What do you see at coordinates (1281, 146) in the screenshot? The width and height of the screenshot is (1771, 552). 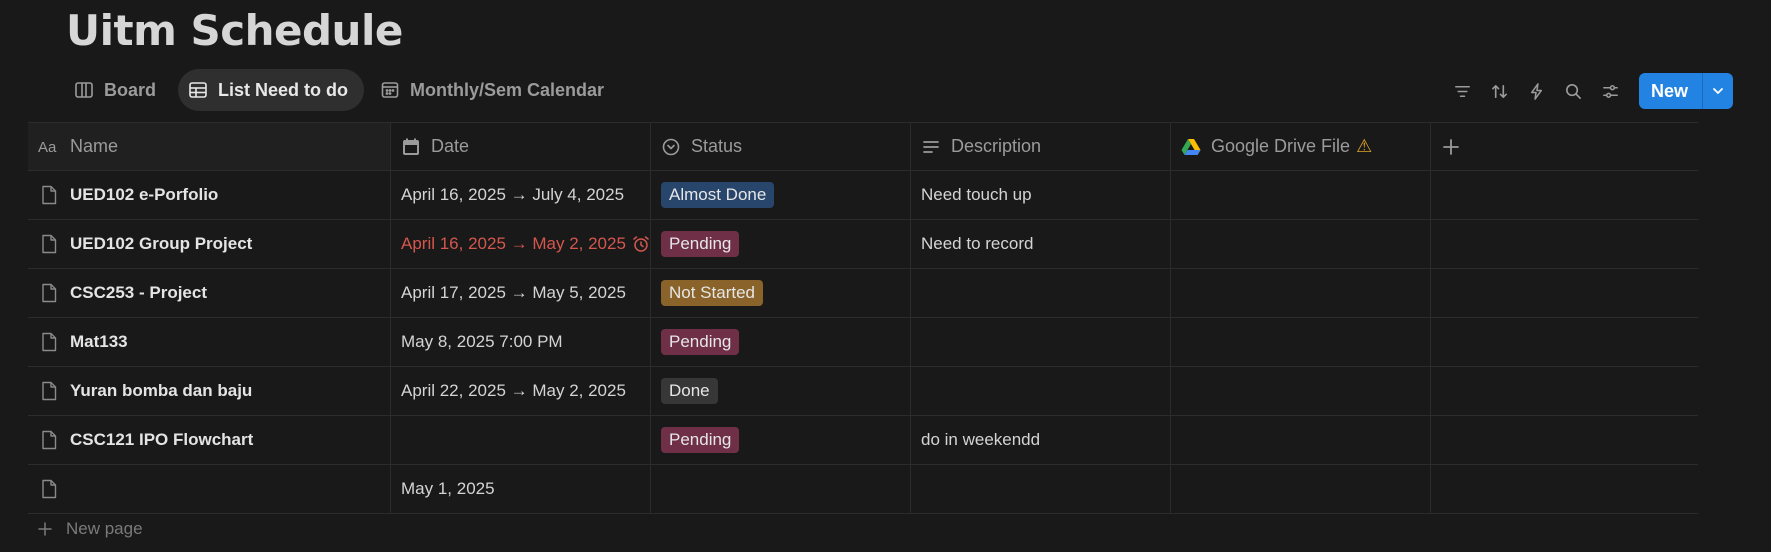 I see `column-header-label: Google Drive File` at bounding box center [1281, 146].